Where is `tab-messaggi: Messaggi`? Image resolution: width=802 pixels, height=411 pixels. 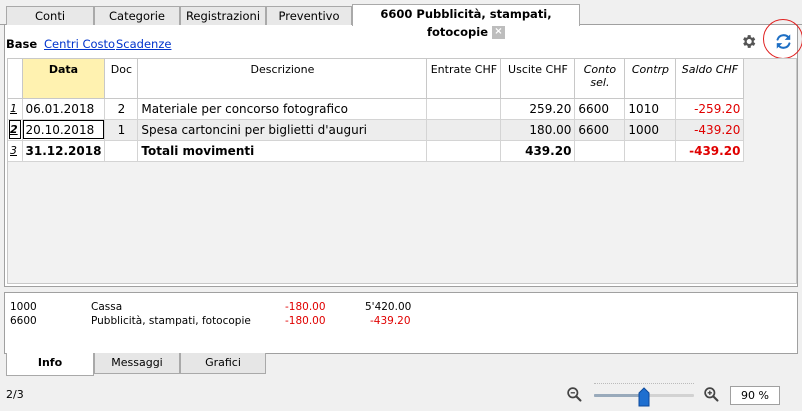
tab-messaggi: Messaggi is located at coordinates (137, 363).